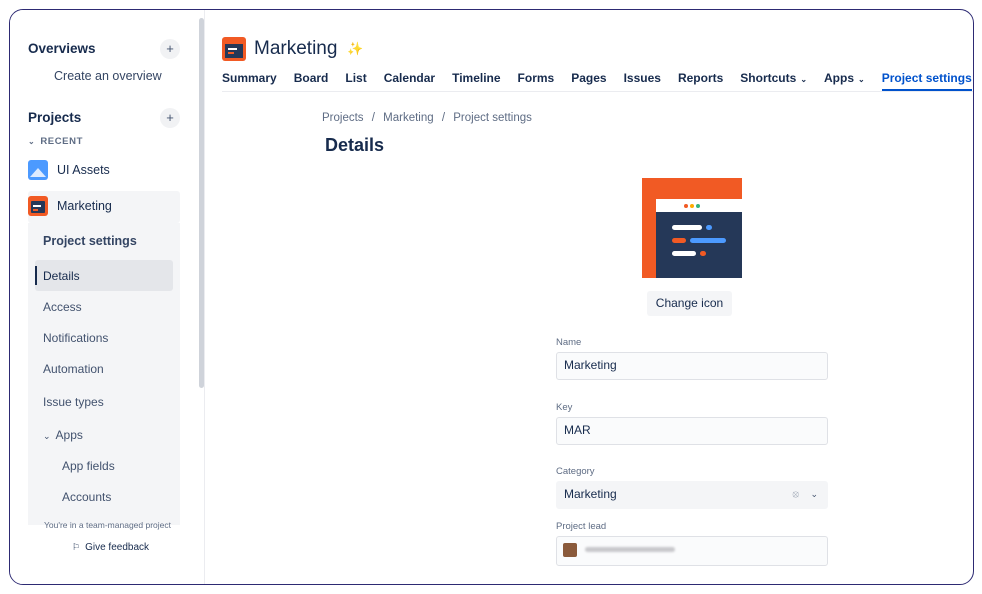 The height and width of the screenshot is (594, 982). I want to click on nav-item-access: Access, so click(62, 307).